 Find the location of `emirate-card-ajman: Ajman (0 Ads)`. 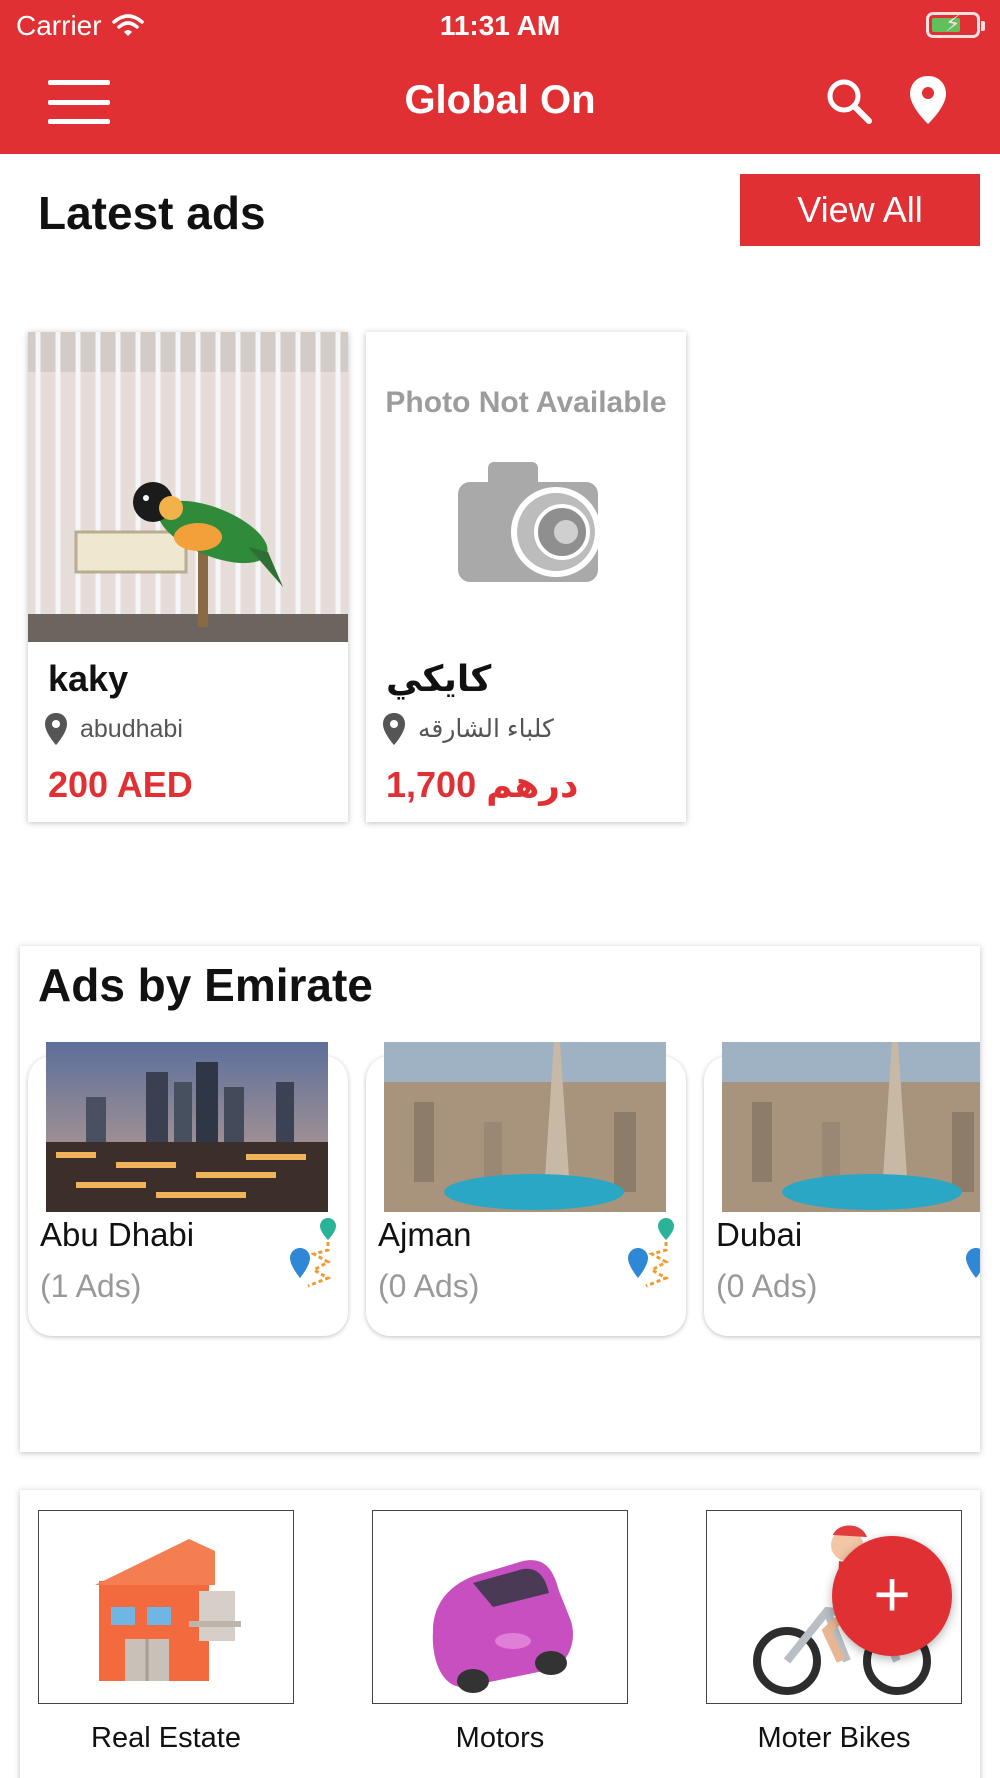

emirate-card-ajman: Ajman (0 Ads) is located at coordinates (526, 1189).